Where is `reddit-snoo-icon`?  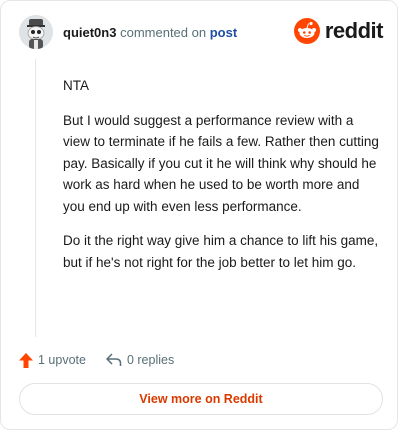
reddit-snoo-icon is located at coordinates (306, 31).